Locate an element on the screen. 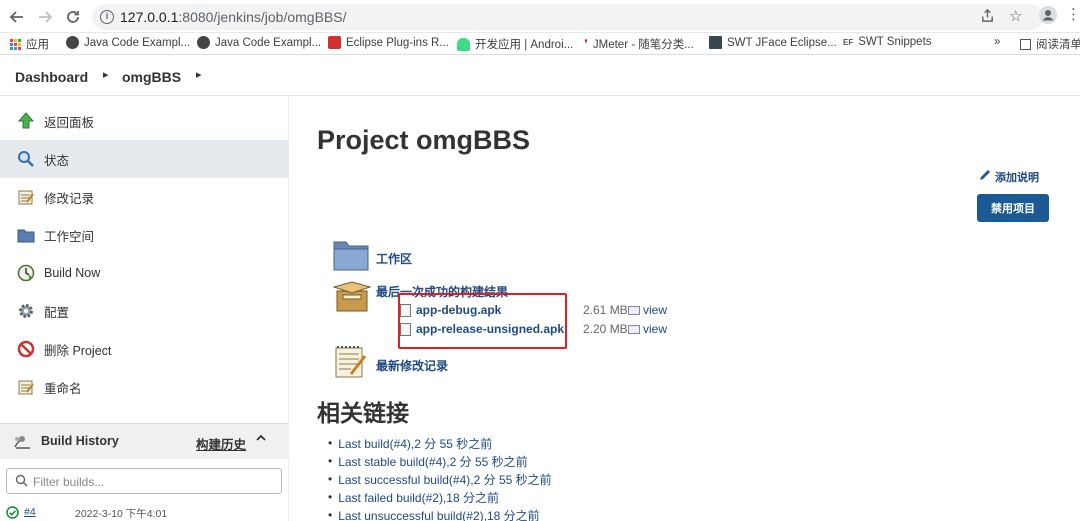 This screenshot has height=521, width=1080. sidebar-item-delete-project: 删除 Project is located at coordinates (144, 349).